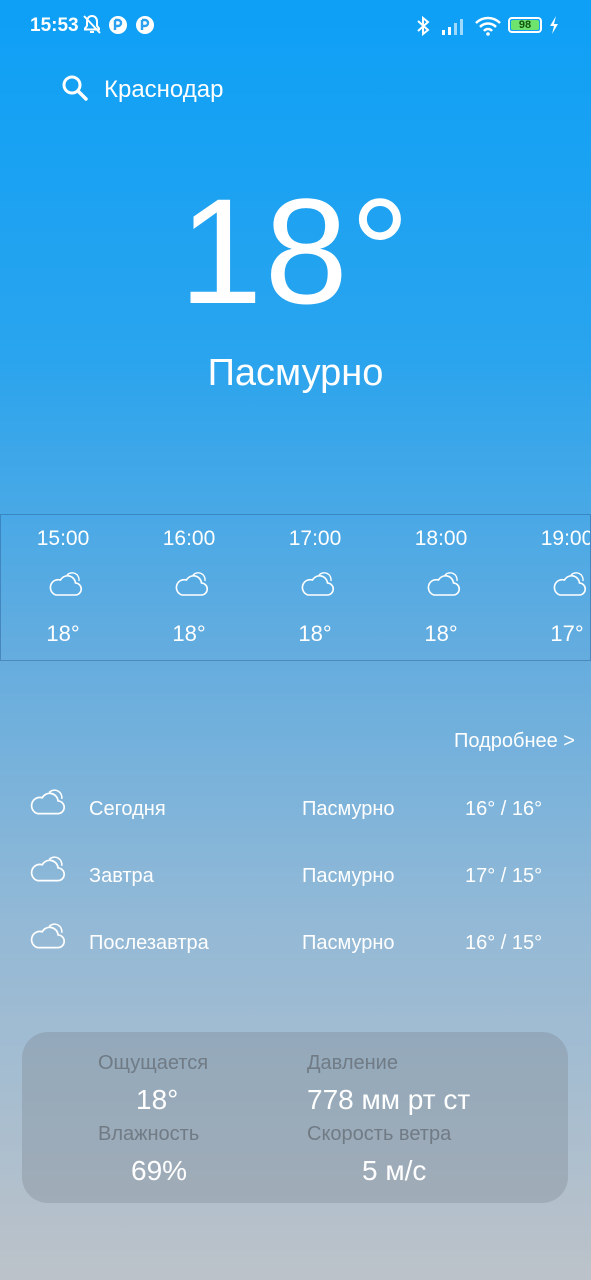 This screenshot has width=591, height=1280. What do you see at coordinates (153, 1063) in the screenshot?
I see `feels-like-label: Ощущается` at bounding box center [153, 1063].